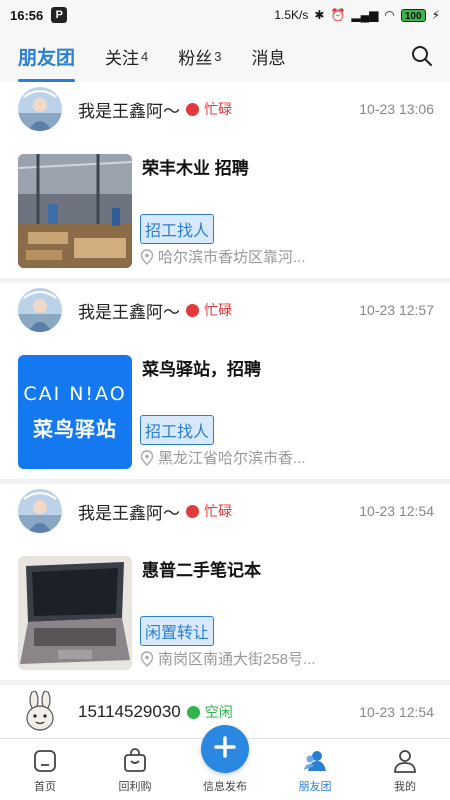 The height and width of the screenshot is (800, 450). What do you see at coordinates (199, 56) in the screenshot?
I see `tab-fans: 粉丝 3` at bounding box center [199, 56].